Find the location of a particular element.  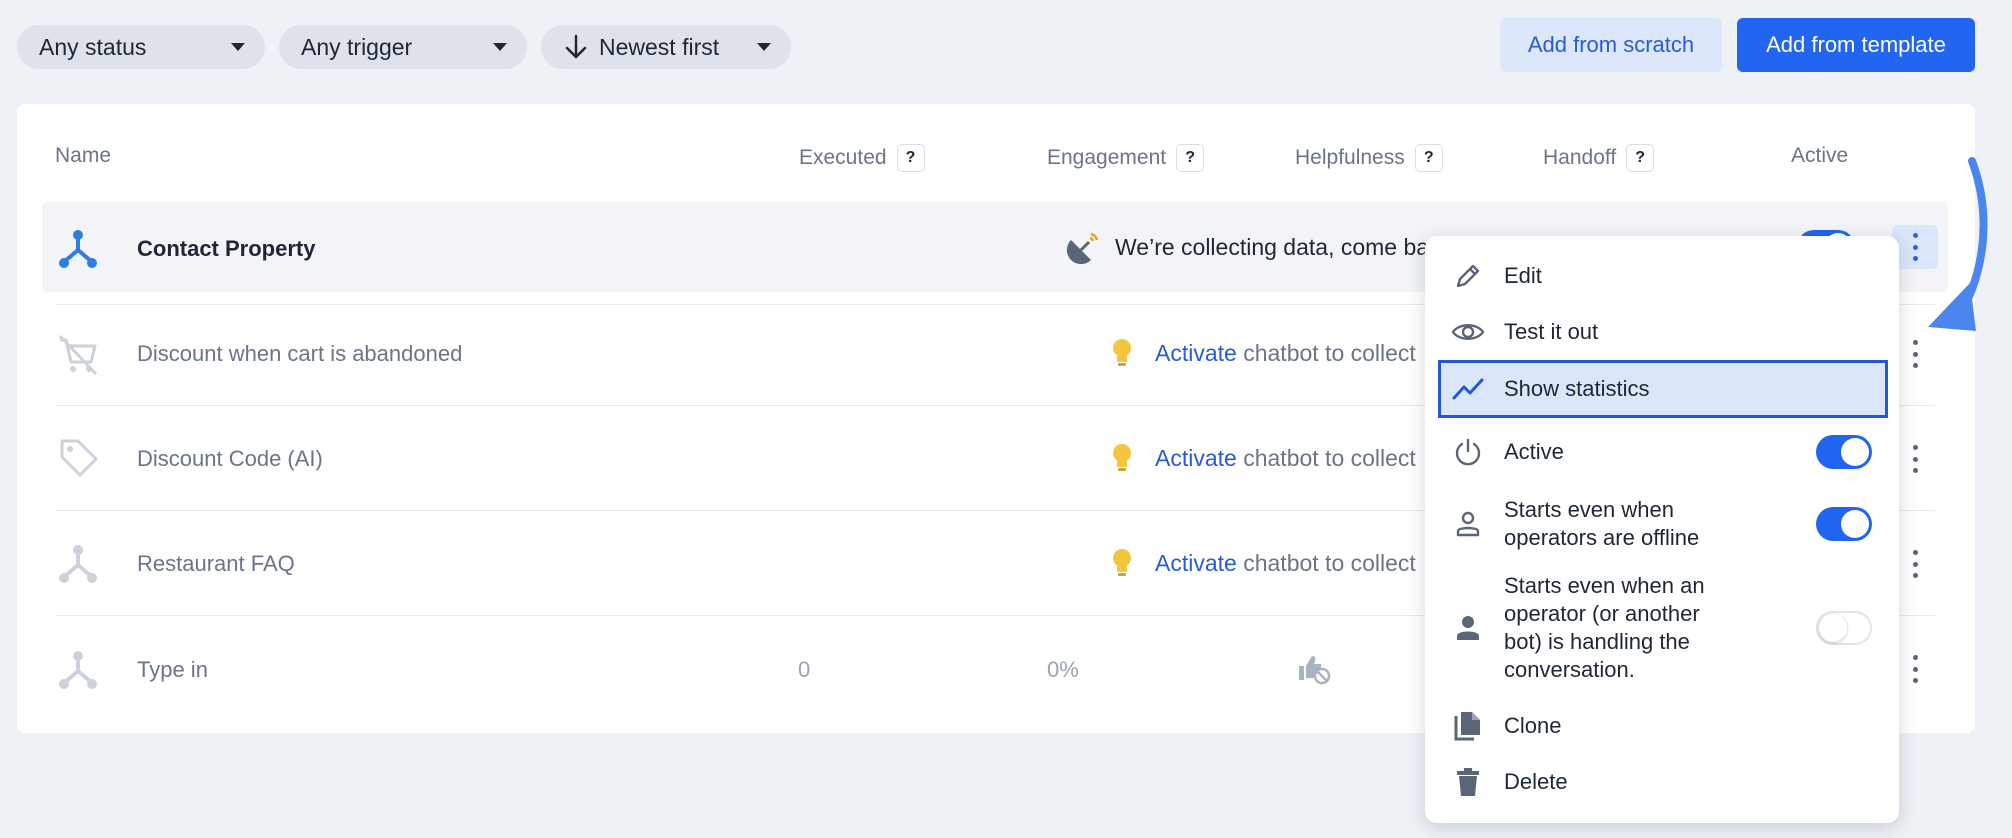

menu-item-delete: Delete is located at coordinates (1662, 782).